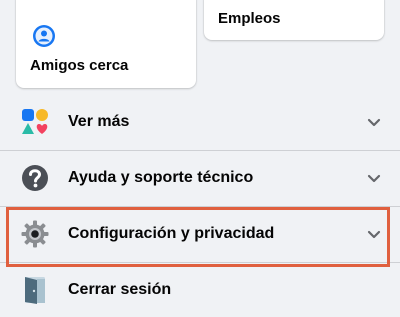  What do you see at coordinates (161, 177) in the screenshot?
I see `menu-item-help-support-label: Ayuda y soporte técnico` at bounding box center [161, 177].